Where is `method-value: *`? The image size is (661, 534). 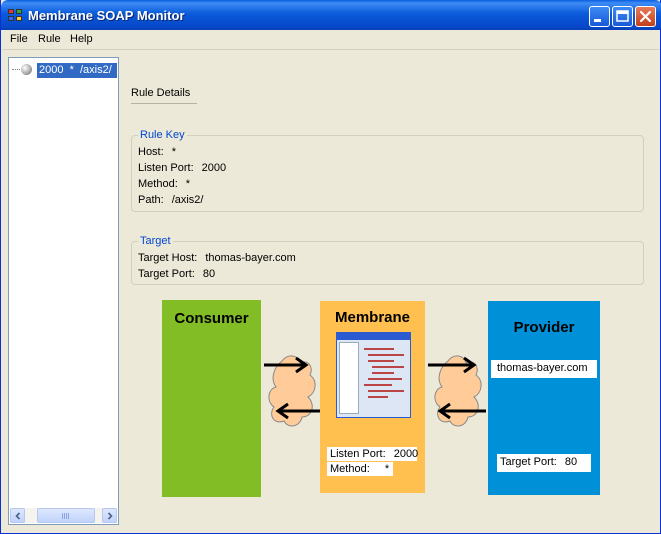
method-value: * is located at coordinates (188, 184).